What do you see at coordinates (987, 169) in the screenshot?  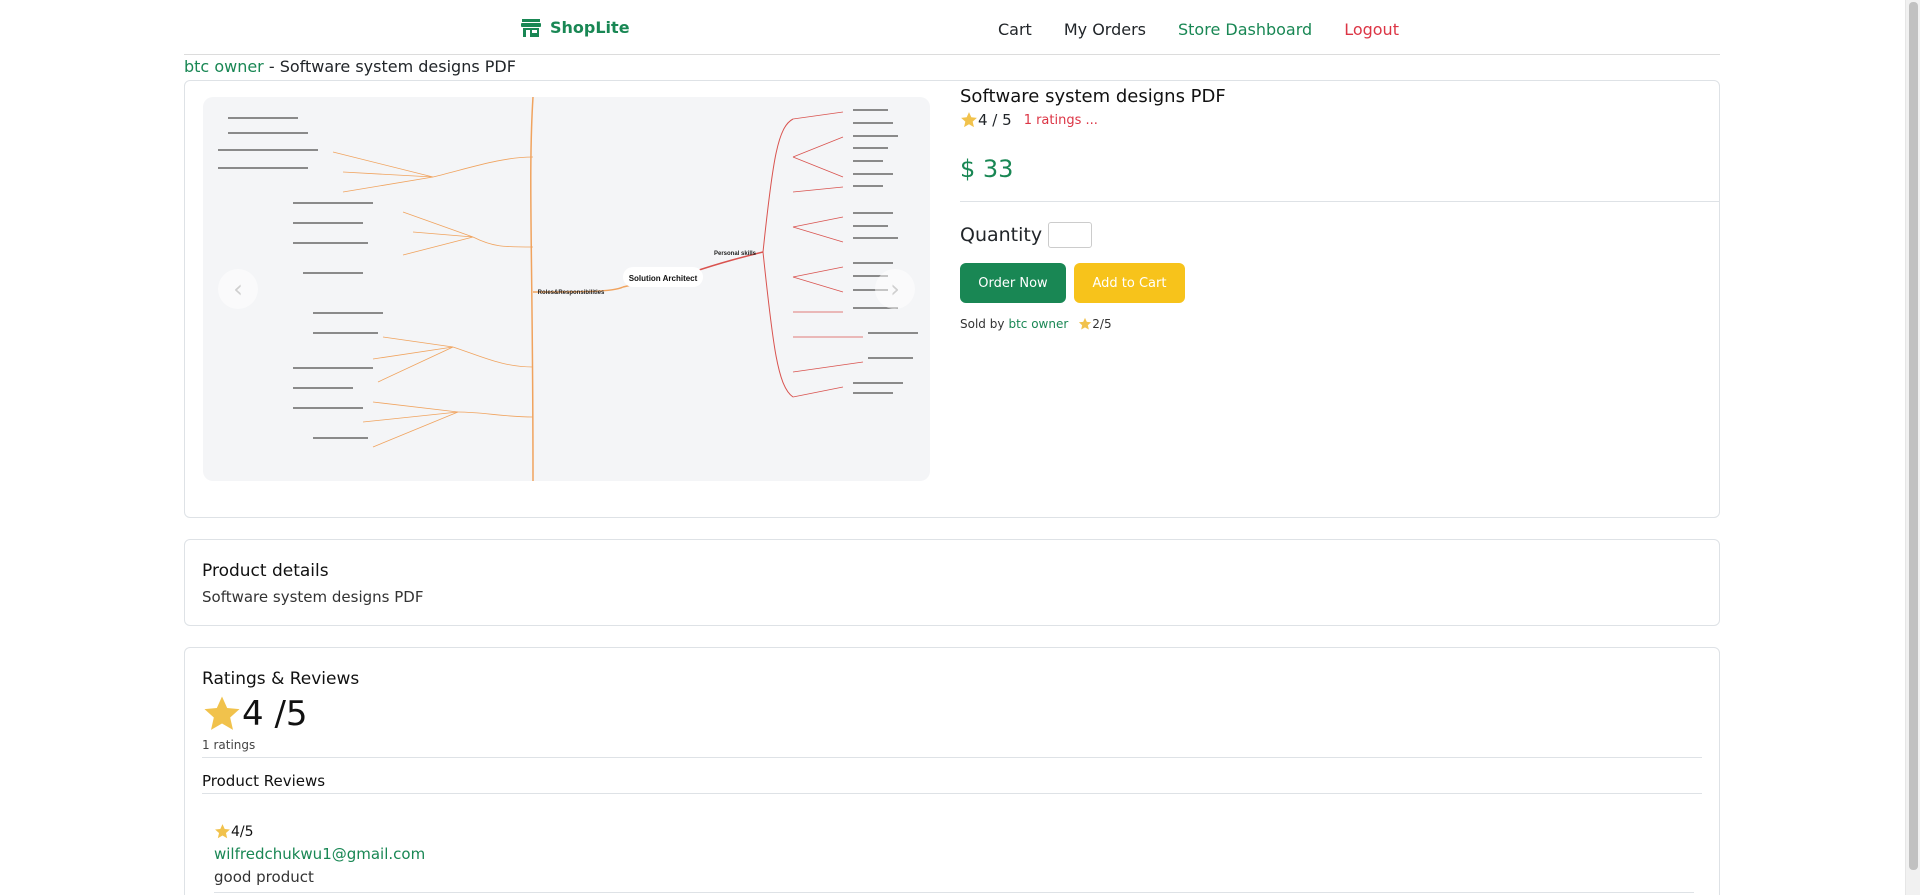 I see `product-price: $ 33` at bounding box center [987, 169].